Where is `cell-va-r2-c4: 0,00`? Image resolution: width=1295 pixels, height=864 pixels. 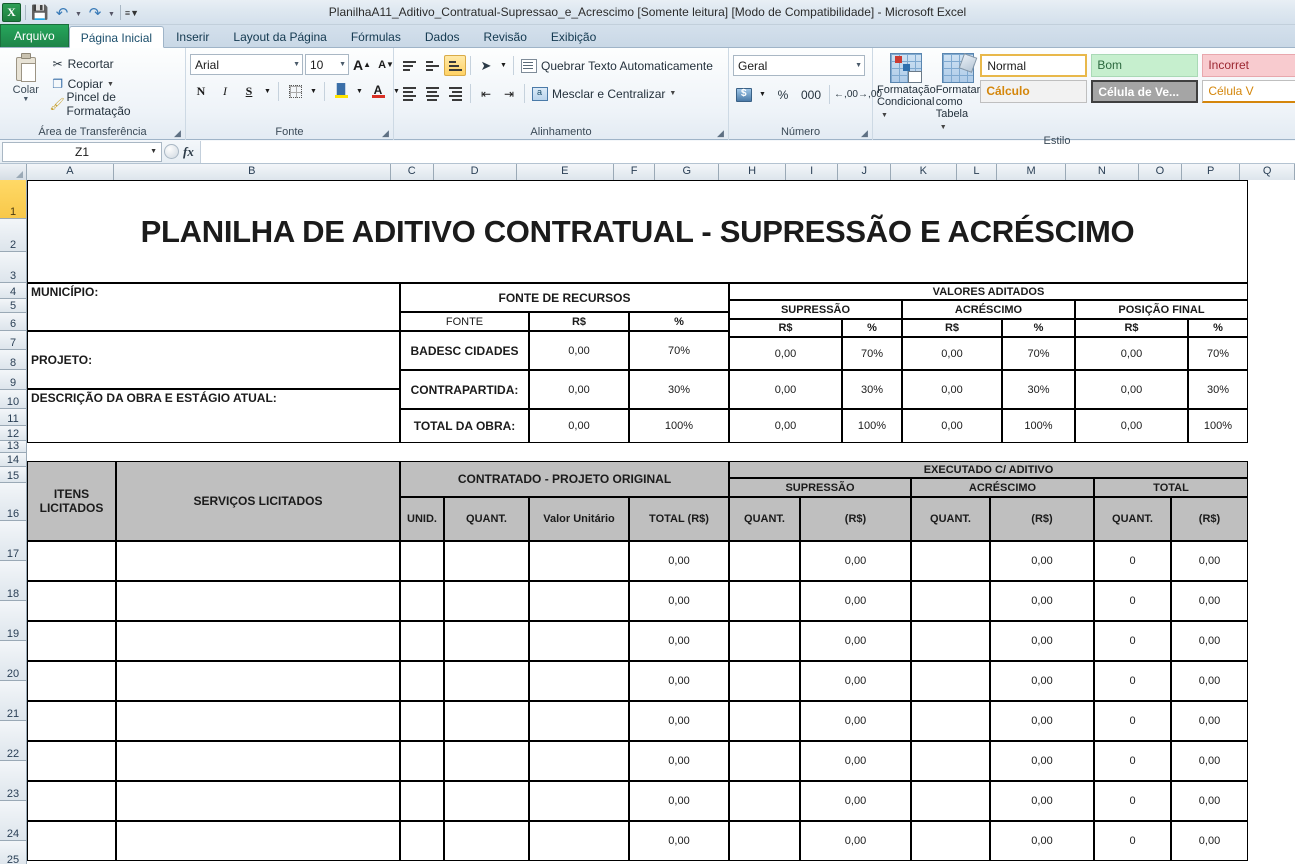
cell-va-r2-c4: 0,00 is located at coordinates (1131, 426).